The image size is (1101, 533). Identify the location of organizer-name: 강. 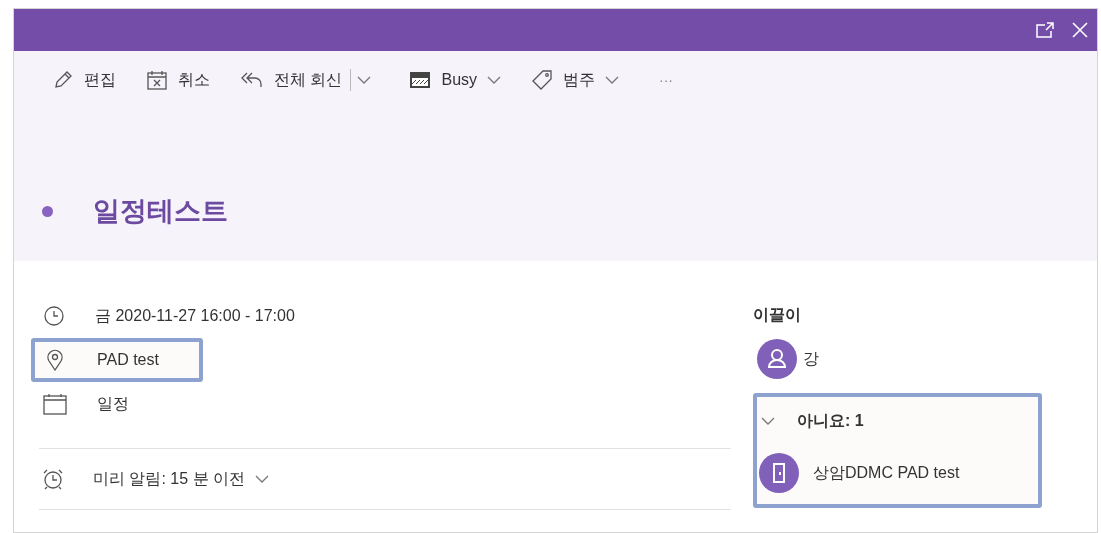
(811, 359).